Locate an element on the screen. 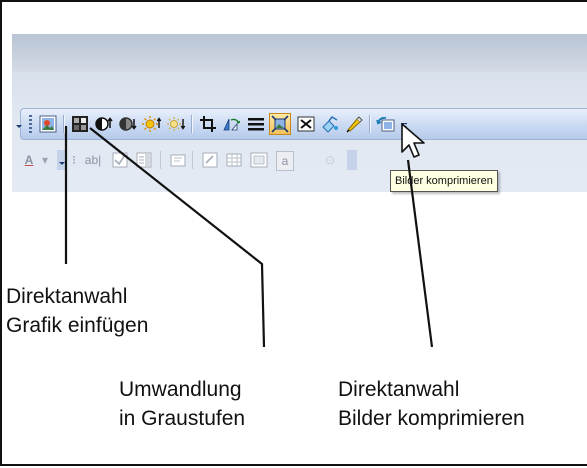 The image size is (587, 468). format-picture-button is located at coordinates (330, 124).